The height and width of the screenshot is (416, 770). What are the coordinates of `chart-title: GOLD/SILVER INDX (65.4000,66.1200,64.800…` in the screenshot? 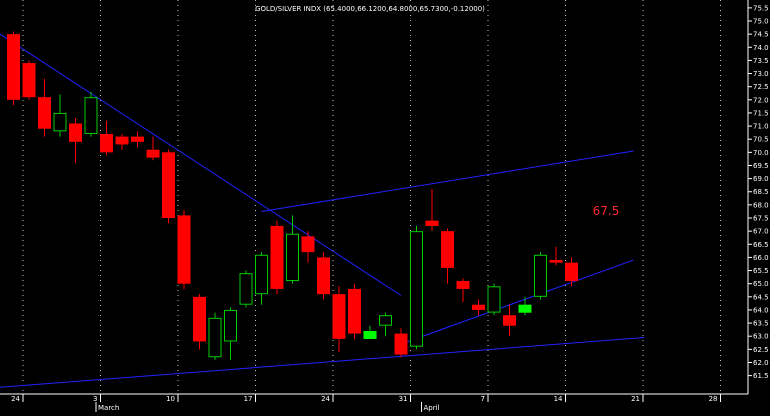 It's located at (370, 9).